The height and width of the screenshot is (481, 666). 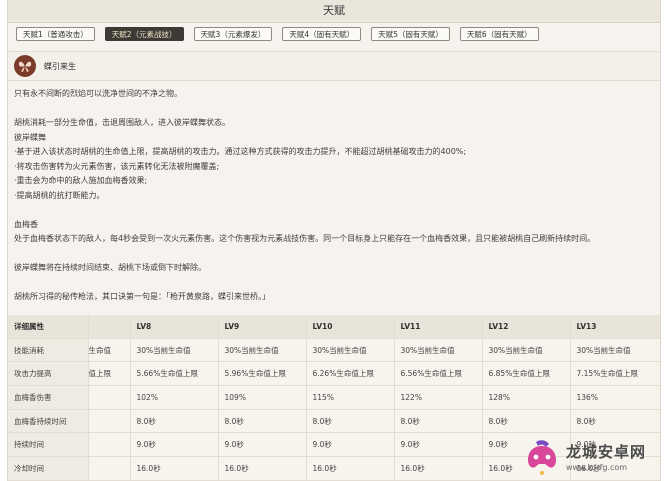 I want to click on watermark-name: 龙城安卓网, so click(x=606, y=451).